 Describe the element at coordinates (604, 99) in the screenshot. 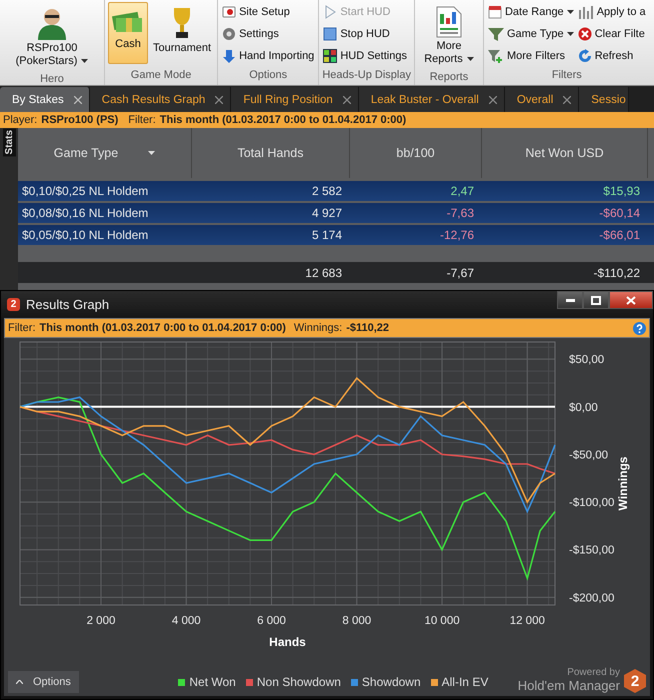

I see `tab: Sessio` at that location.